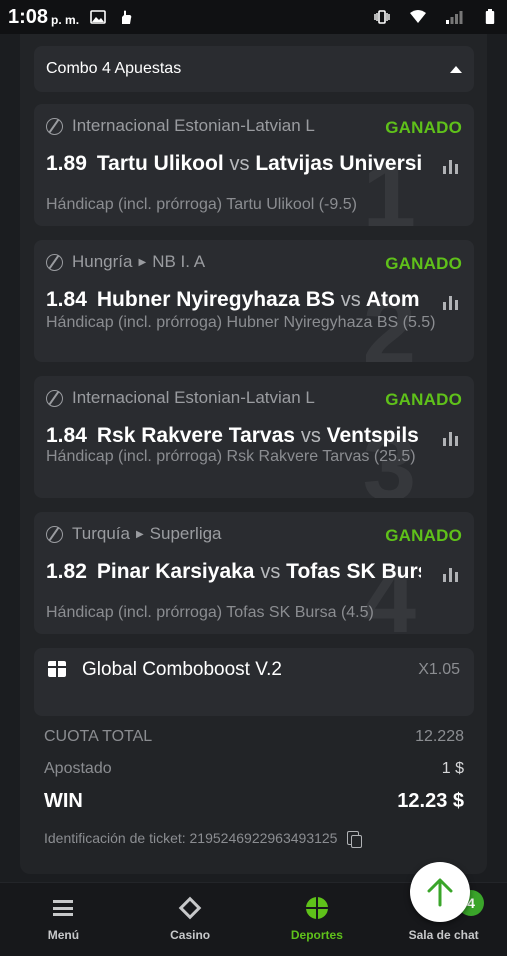 This screenshot has height=956, width=507. I want to click on status-bar: 1:08 p. m., so click(253, 17).